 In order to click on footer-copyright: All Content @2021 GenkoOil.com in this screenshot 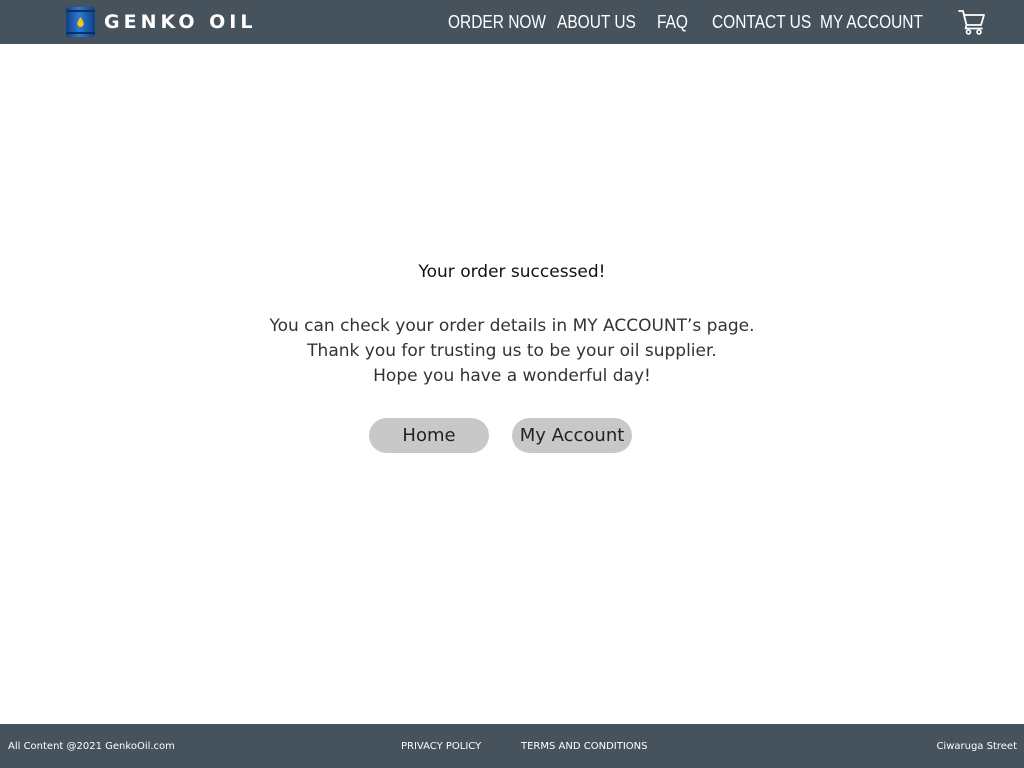, I will do `click(91, 746)`.